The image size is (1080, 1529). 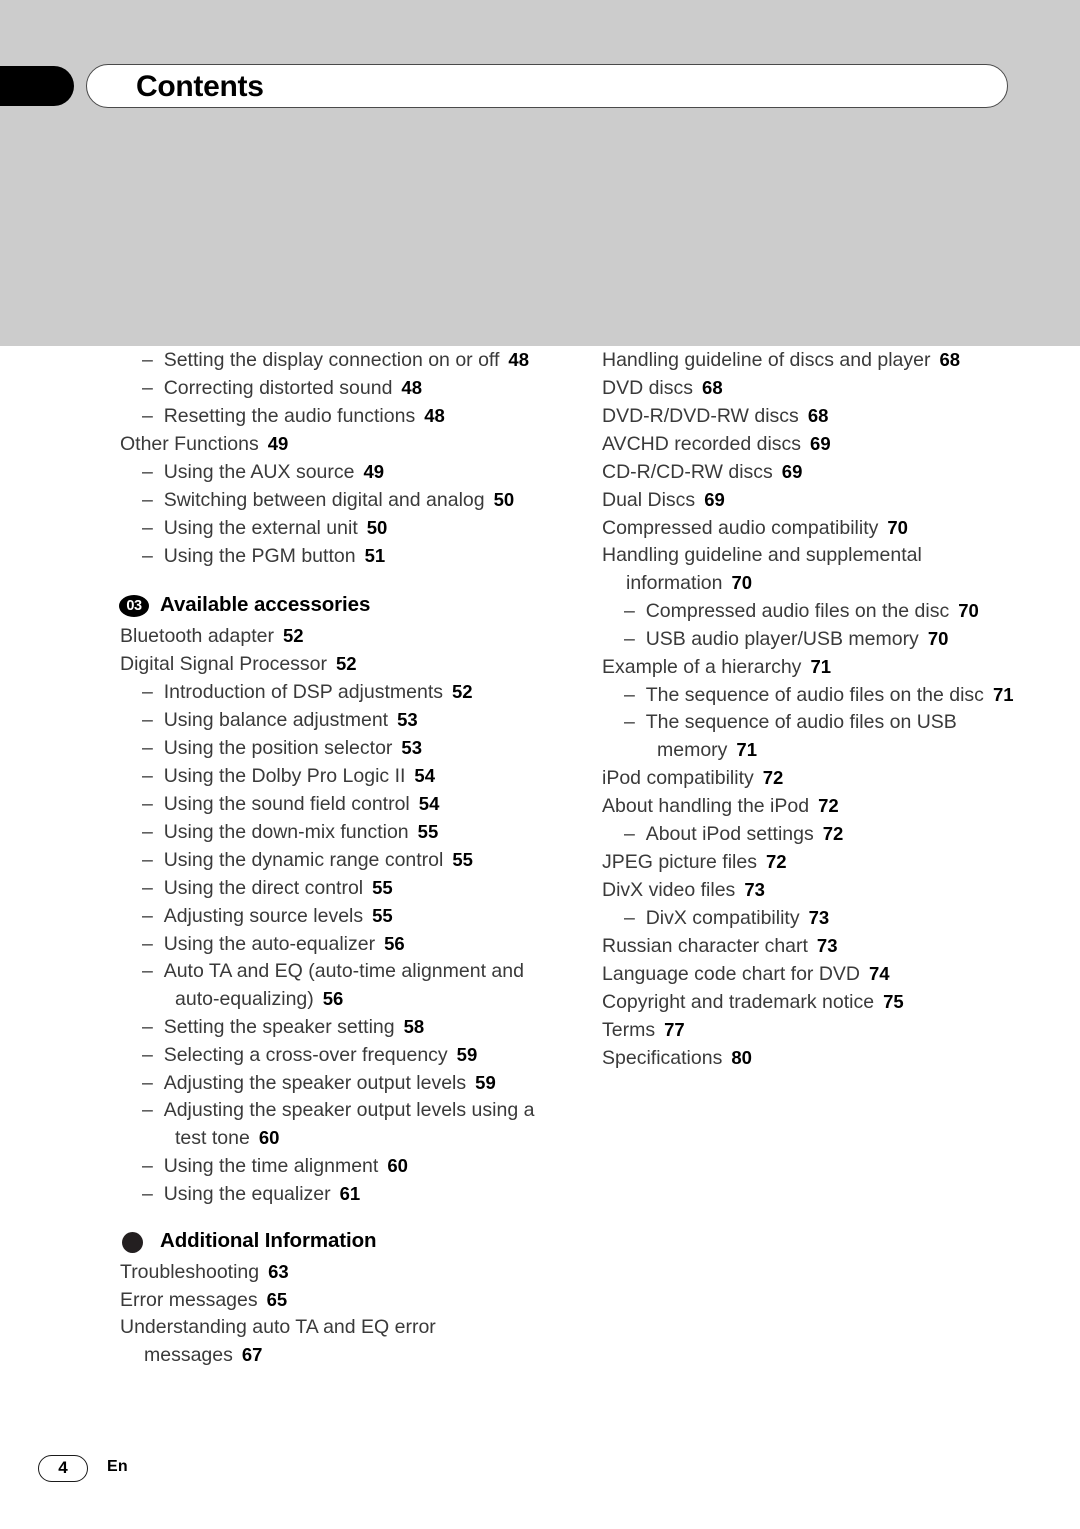 I want to click on toc-entry: – Introduction of DSP adjustments 52, so click(x=330, y=692).